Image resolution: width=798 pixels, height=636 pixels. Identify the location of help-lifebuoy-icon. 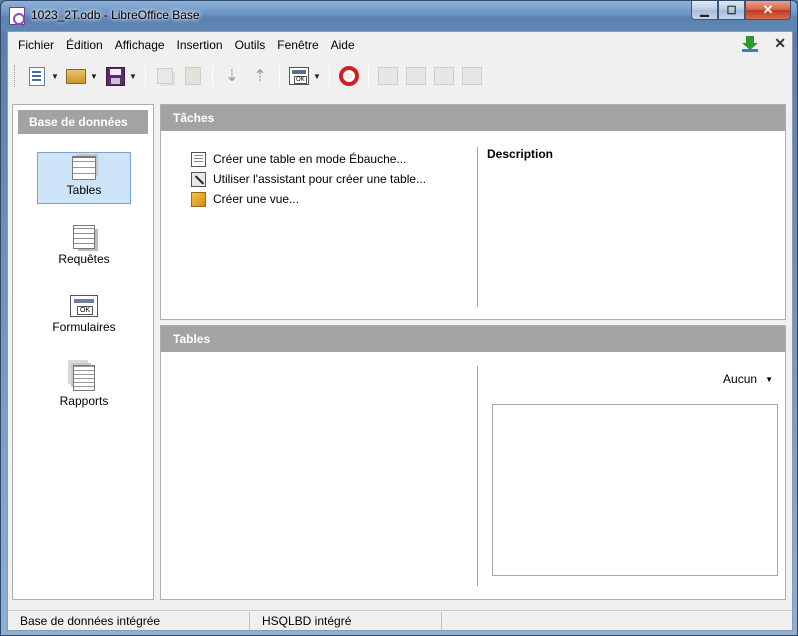
(349, 76).